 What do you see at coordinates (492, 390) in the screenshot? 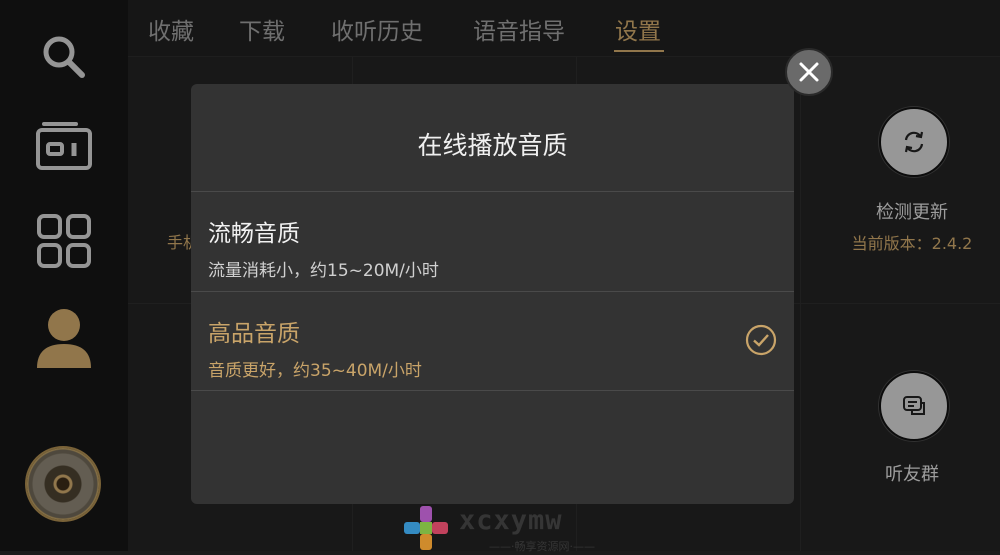
I see `divider` at bounding box center [492, 390].